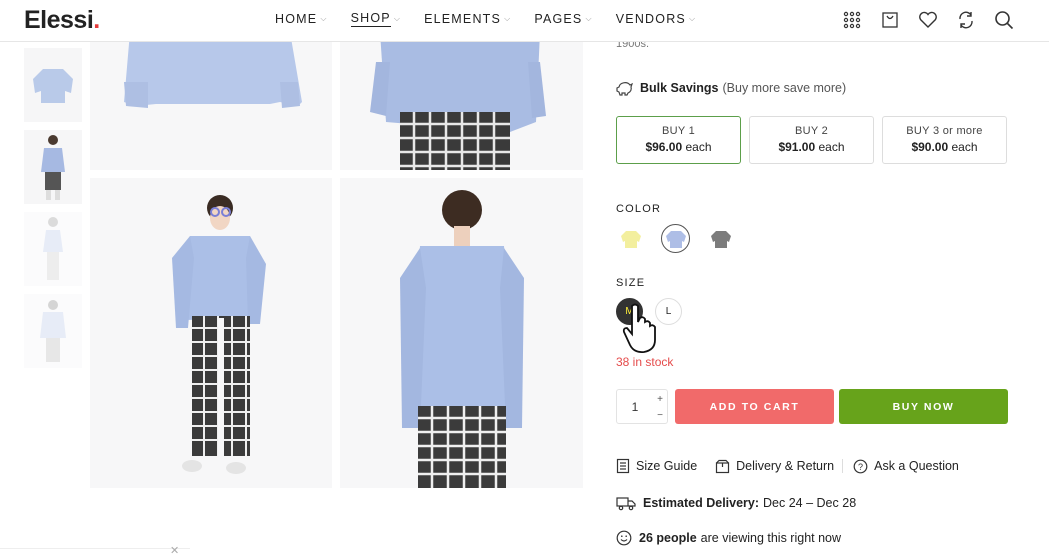 The height and width of the screenshot is (554, 1049). I want to click on nav-item-vendors: VENDORS ⌵, so click(656, 19).